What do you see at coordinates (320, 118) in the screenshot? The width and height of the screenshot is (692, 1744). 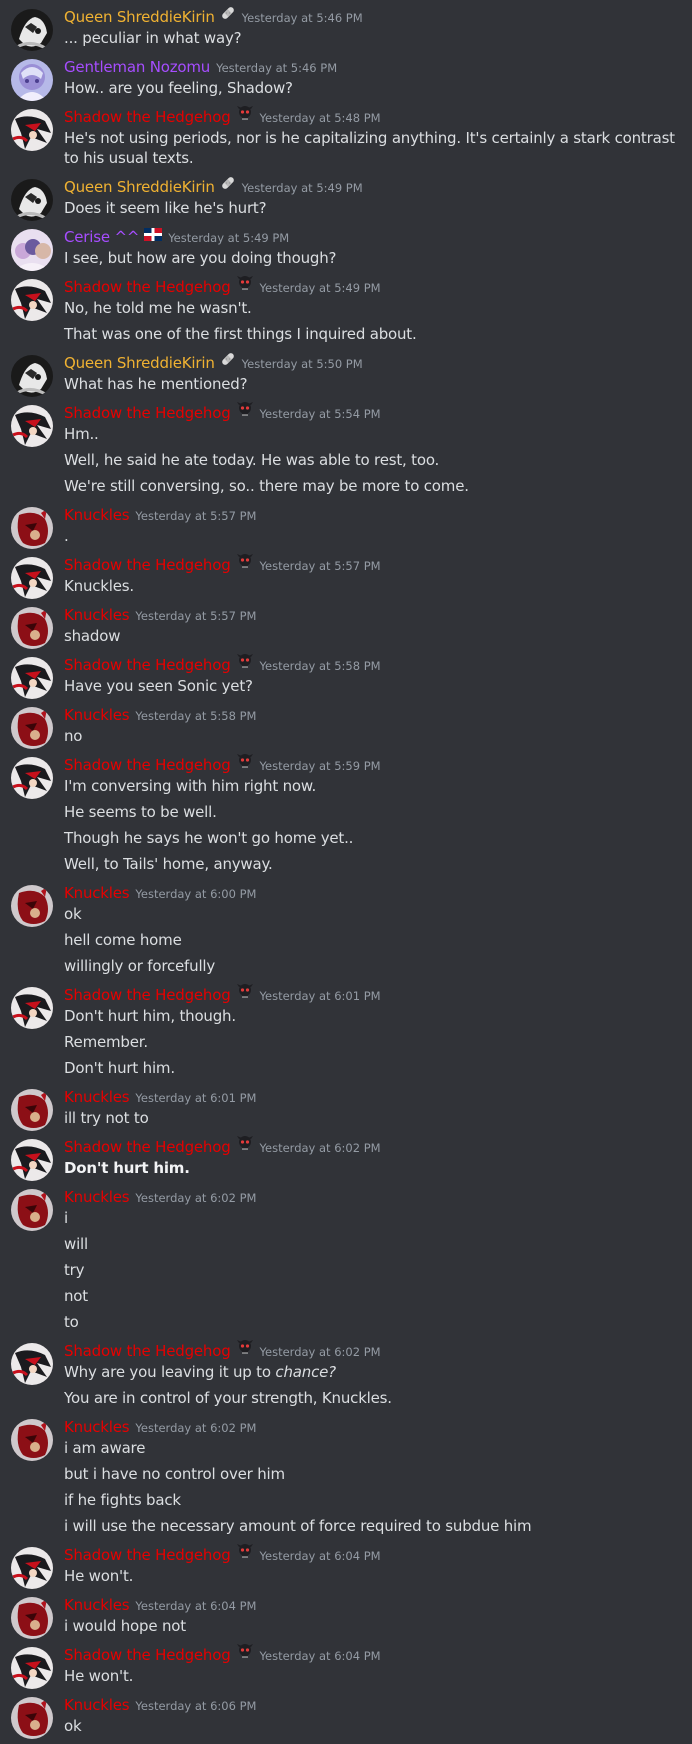 I see `timestamp: Yesterday at 5:48 PM` at bounding box center [320, 118].